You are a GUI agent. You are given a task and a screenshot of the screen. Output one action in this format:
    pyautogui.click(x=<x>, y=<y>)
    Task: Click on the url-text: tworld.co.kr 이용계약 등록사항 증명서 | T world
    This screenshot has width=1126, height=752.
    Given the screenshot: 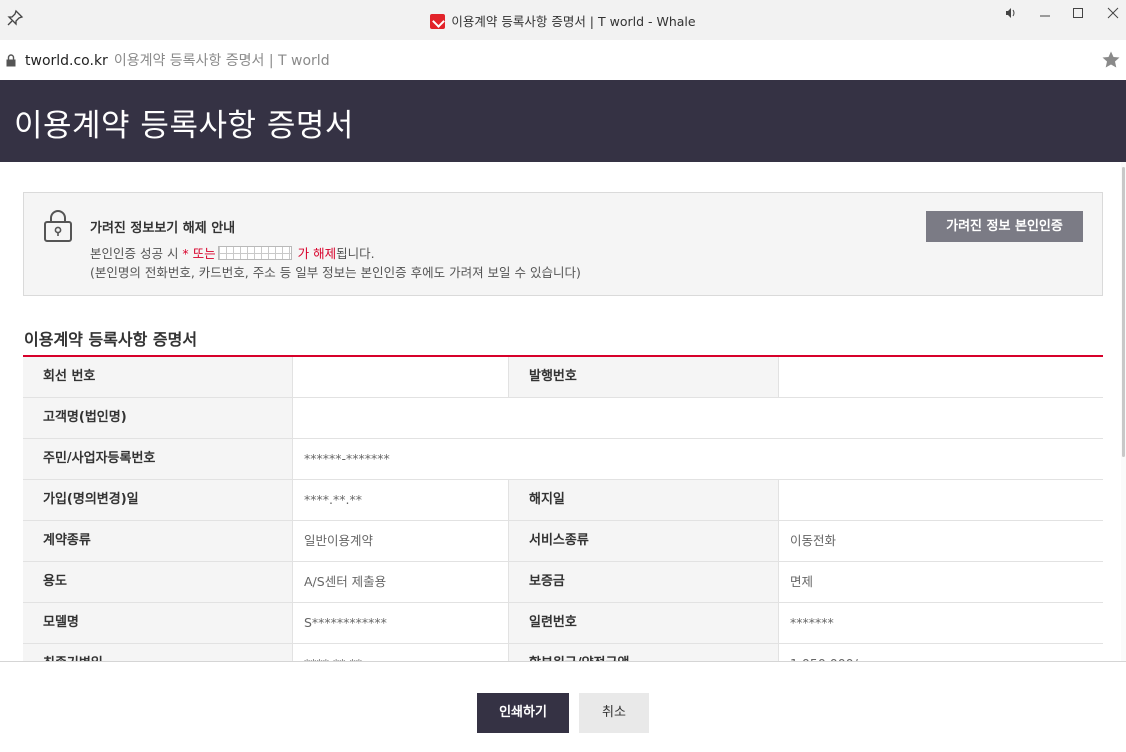 What is the action you would take?
    pyautogui.click(x=177, y=60)
    